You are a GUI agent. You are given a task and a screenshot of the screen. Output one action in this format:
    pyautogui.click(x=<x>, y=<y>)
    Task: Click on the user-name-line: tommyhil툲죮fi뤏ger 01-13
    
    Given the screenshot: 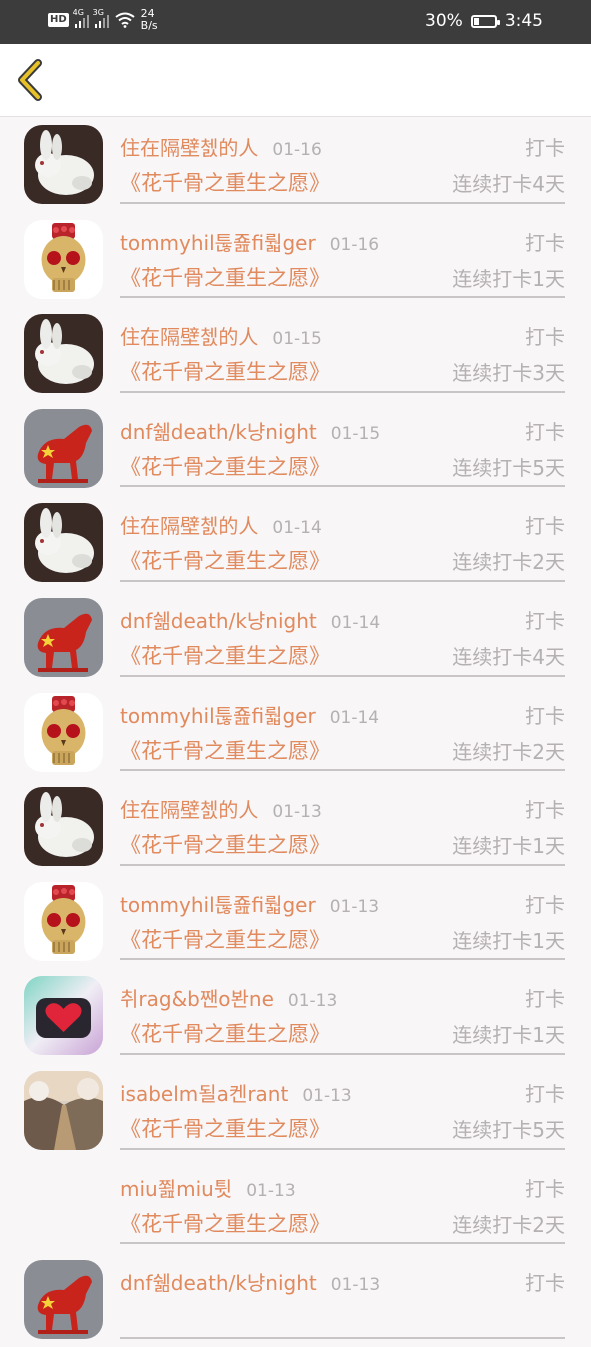 What is the action you would take?
    pyautogui.click(x=249, y=903)
    